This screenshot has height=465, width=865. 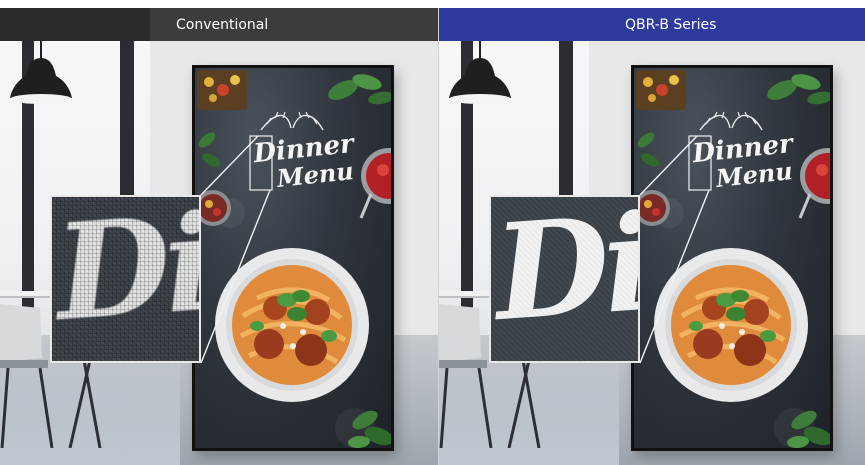 I want to click on zoom-inset-blurry: Di, so click(x=125, y=279).